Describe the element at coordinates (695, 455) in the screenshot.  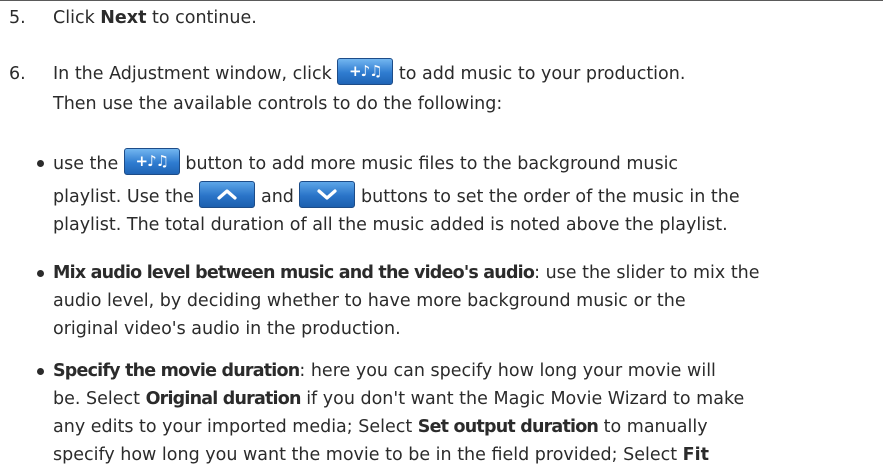
I see `fit-label: Fit` at that location.